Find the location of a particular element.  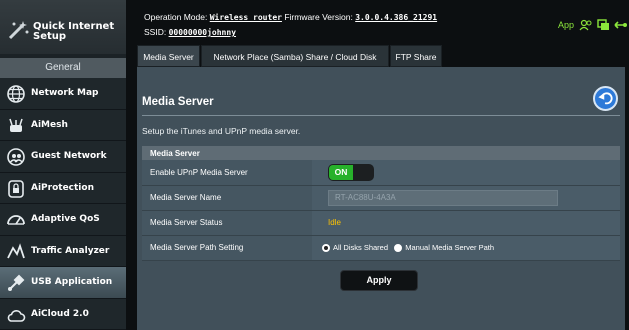

media-server-name-label: Media Server Name is located at coordinates (227, 198).